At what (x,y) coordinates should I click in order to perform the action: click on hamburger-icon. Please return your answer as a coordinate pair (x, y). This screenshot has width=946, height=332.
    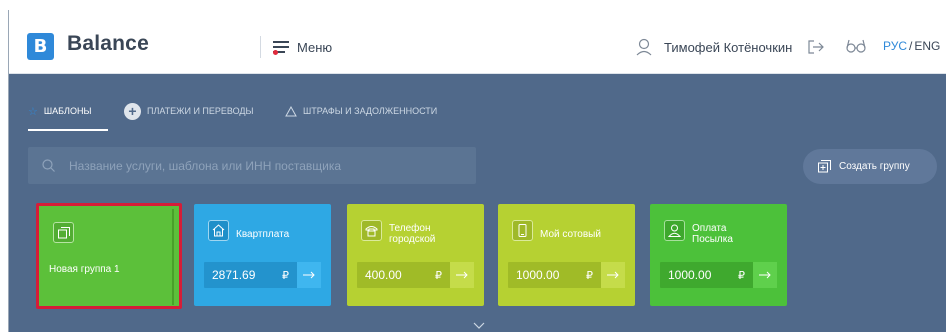
    Looking at the image, I should click on (281, 48).